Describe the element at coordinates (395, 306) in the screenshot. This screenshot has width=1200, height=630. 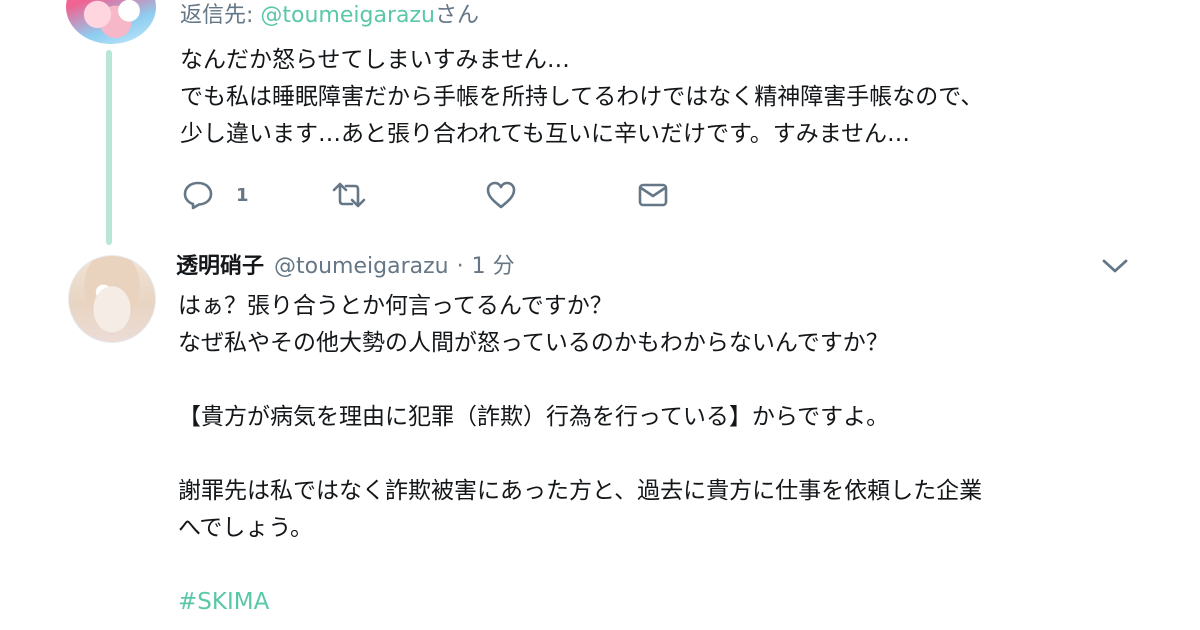
I see `tweet-text-line: はぁ？張り合うとか何言ってるんですか？` at that location.